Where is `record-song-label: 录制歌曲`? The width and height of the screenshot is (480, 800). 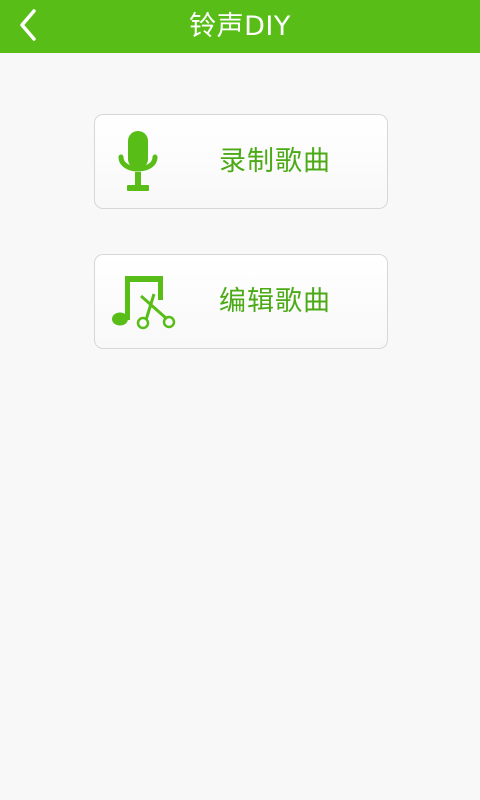 record-song-label: 录制歌曲 is located at coordinates (275, 161).